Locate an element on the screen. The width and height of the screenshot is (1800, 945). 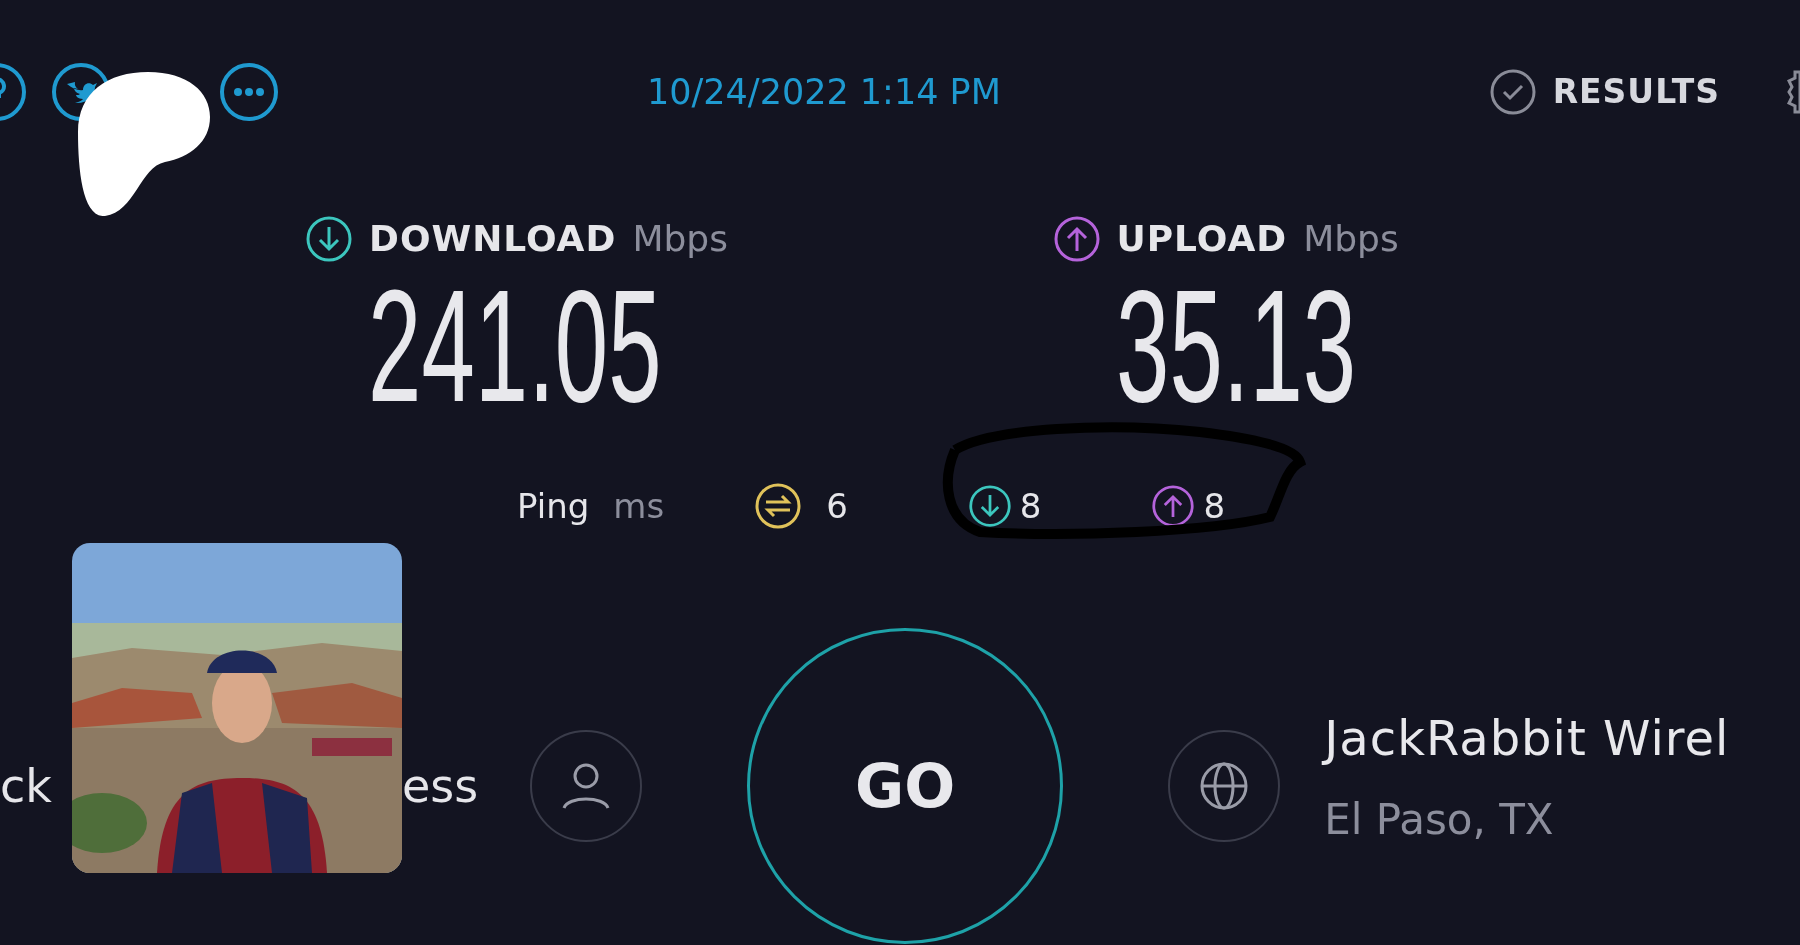
provider-name: ess is located at coordinates (440, 786).